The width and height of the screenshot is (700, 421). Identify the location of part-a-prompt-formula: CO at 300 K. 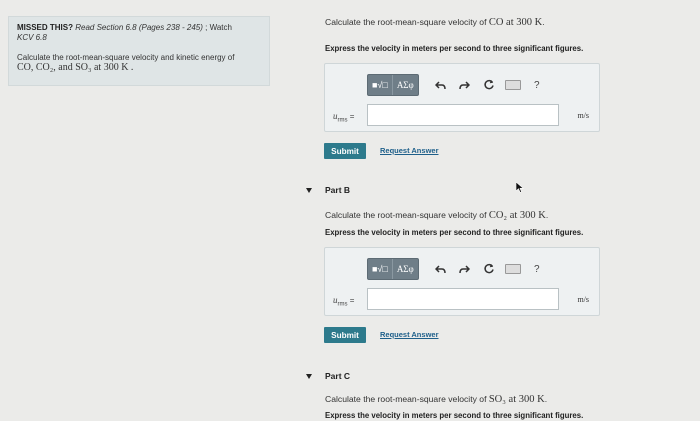
(515, 22).